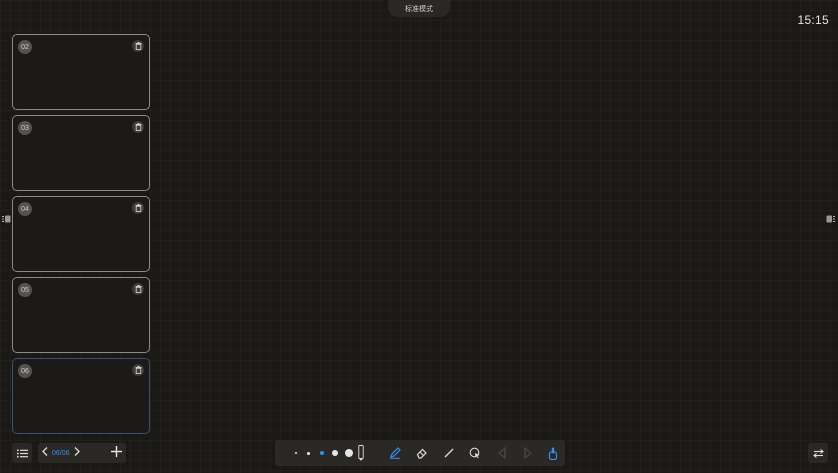  What do you see at coordinates (81, 234) in the screenshot?
I see `page-thumbnail-04: 04` at bounding box center [81, 234].